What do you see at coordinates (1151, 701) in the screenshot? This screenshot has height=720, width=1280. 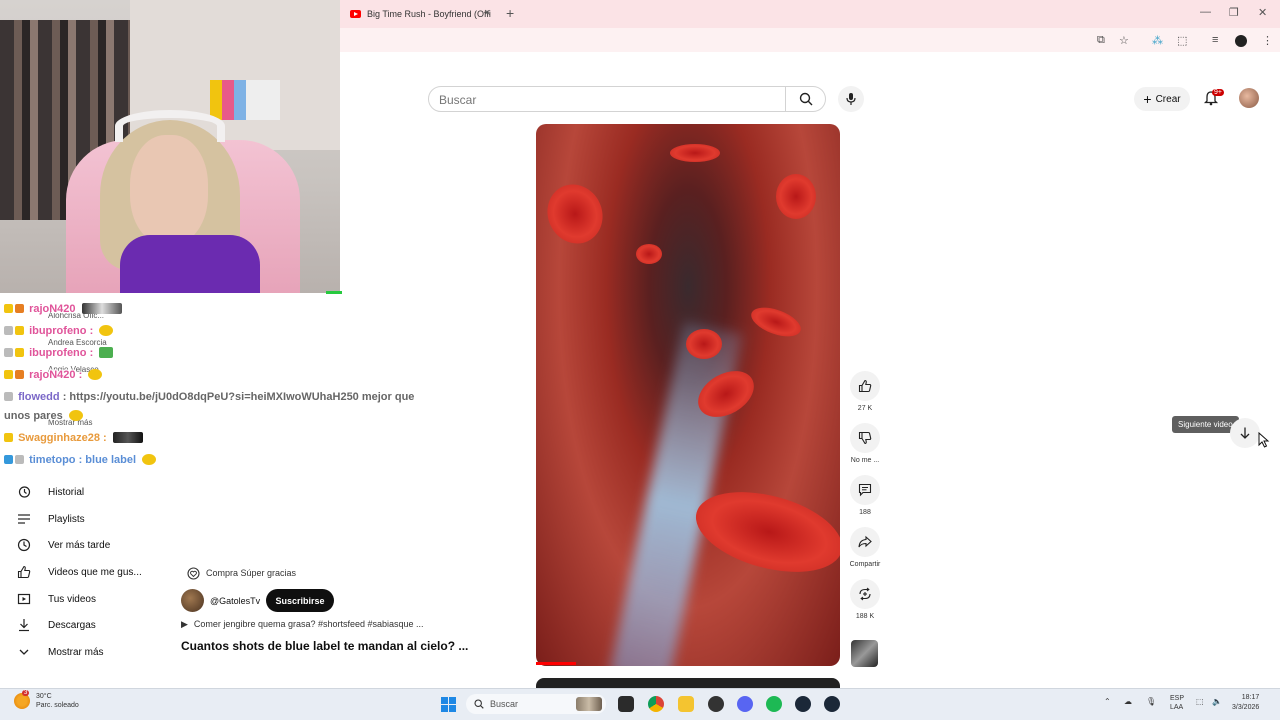 I see `microphone-tray-icon: 🎙` at bounding box center [1151, 701].